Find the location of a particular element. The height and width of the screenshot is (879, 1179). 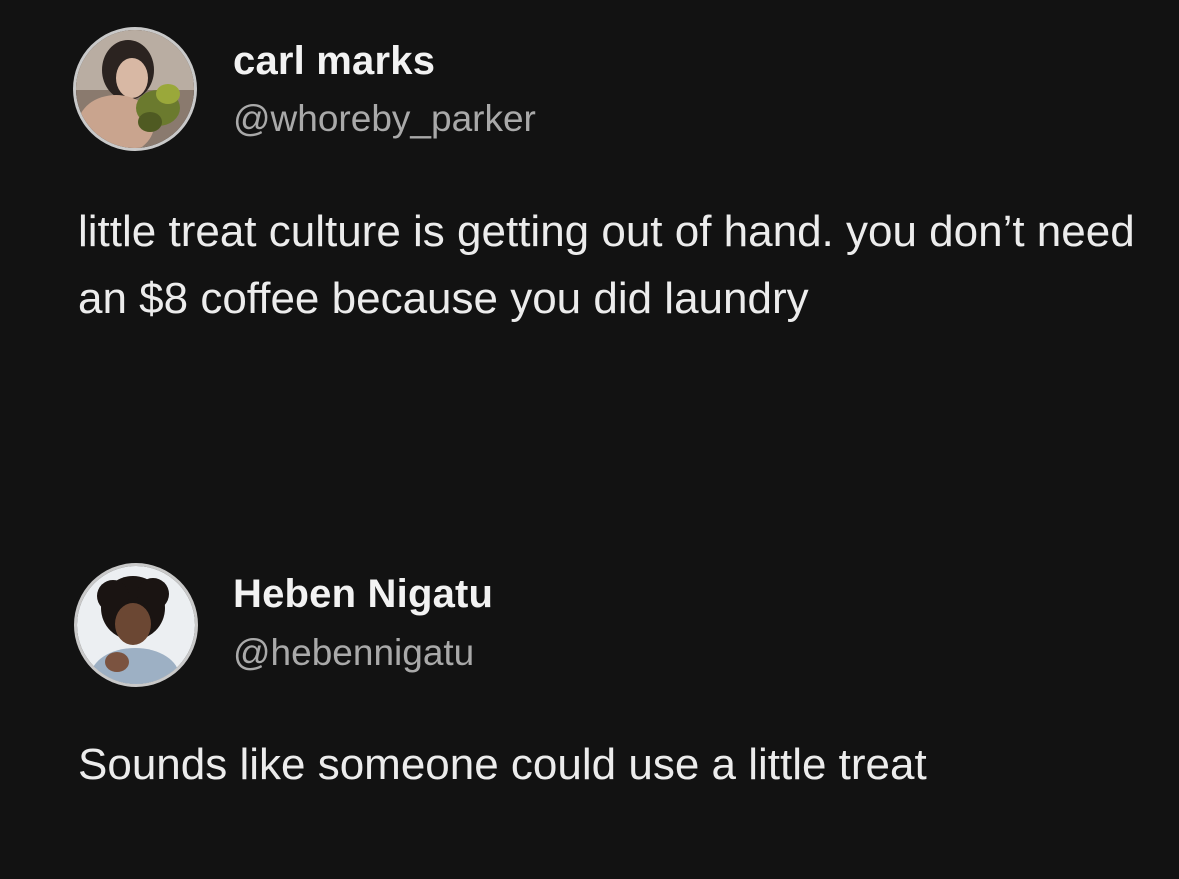

user-handle: @hebennigatu is located at coordinates (353, 653).